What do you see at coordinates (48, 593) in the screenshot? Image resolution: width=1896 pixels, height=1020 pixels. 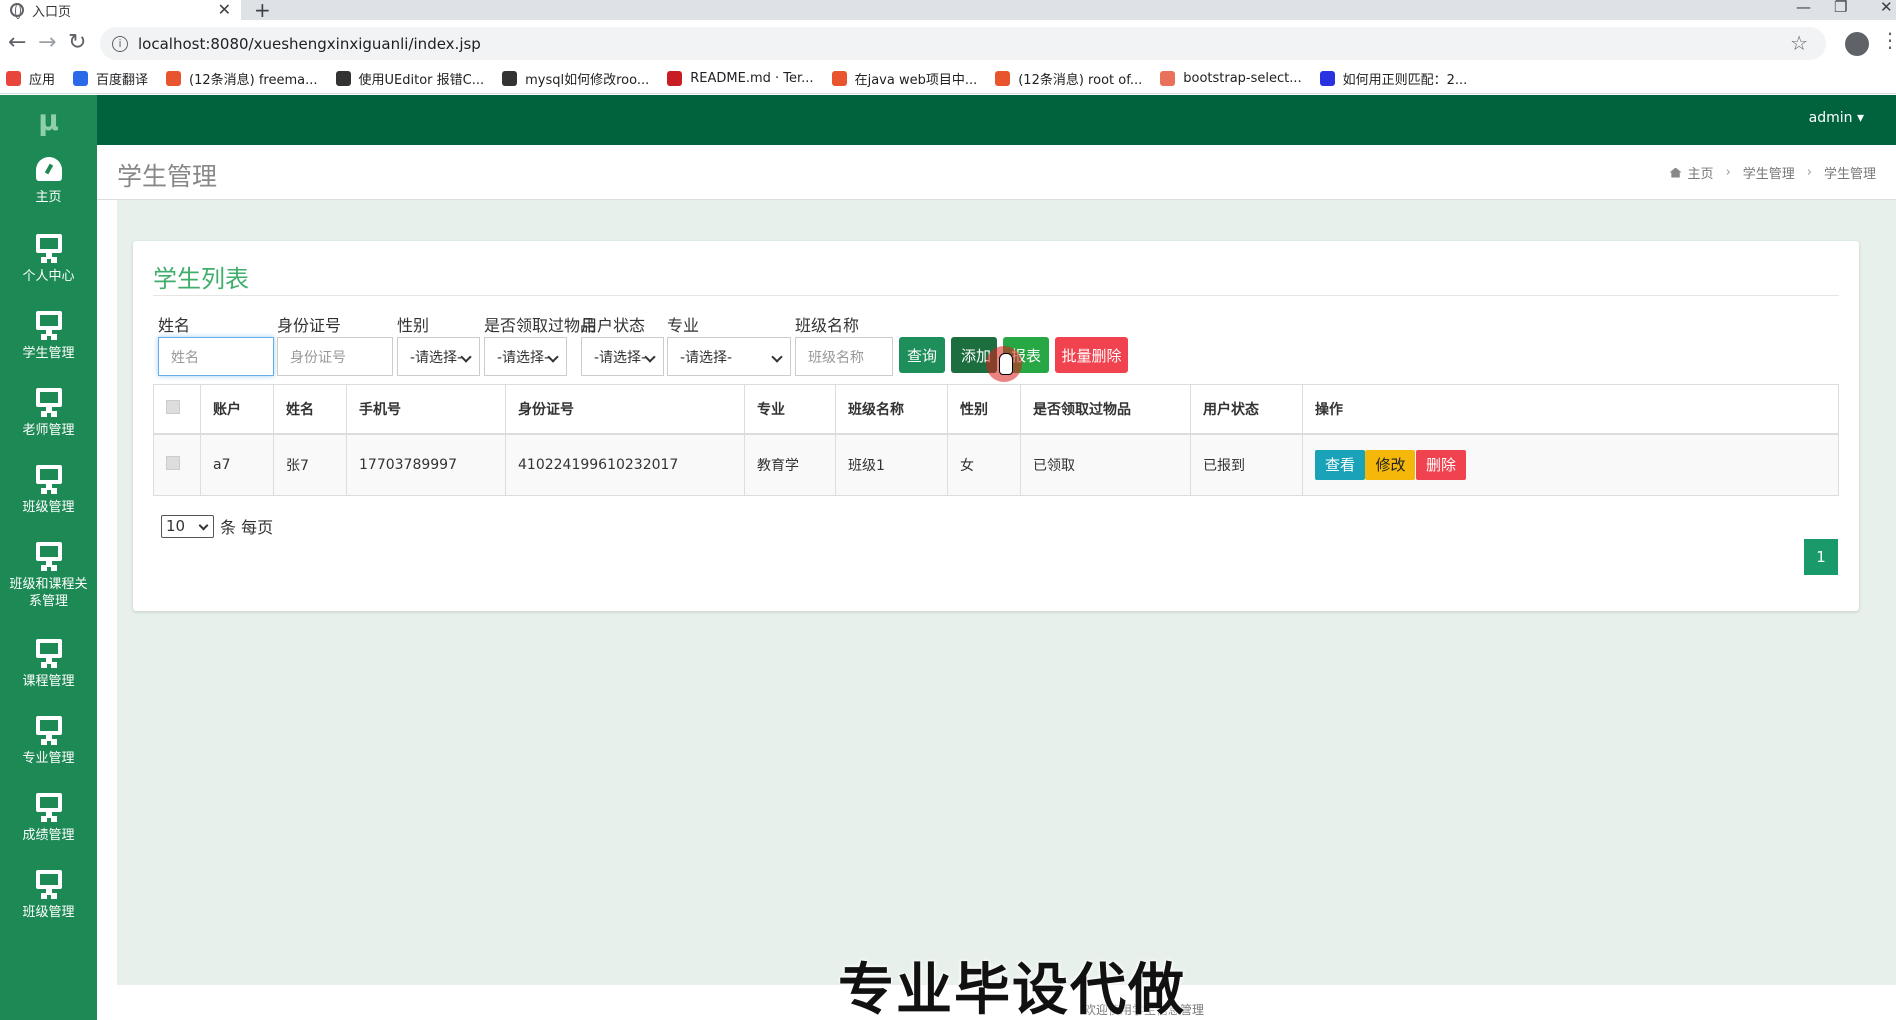 I see `sidebar-item-label: 班级和课程关系管理` at bounding box center [48, 593].